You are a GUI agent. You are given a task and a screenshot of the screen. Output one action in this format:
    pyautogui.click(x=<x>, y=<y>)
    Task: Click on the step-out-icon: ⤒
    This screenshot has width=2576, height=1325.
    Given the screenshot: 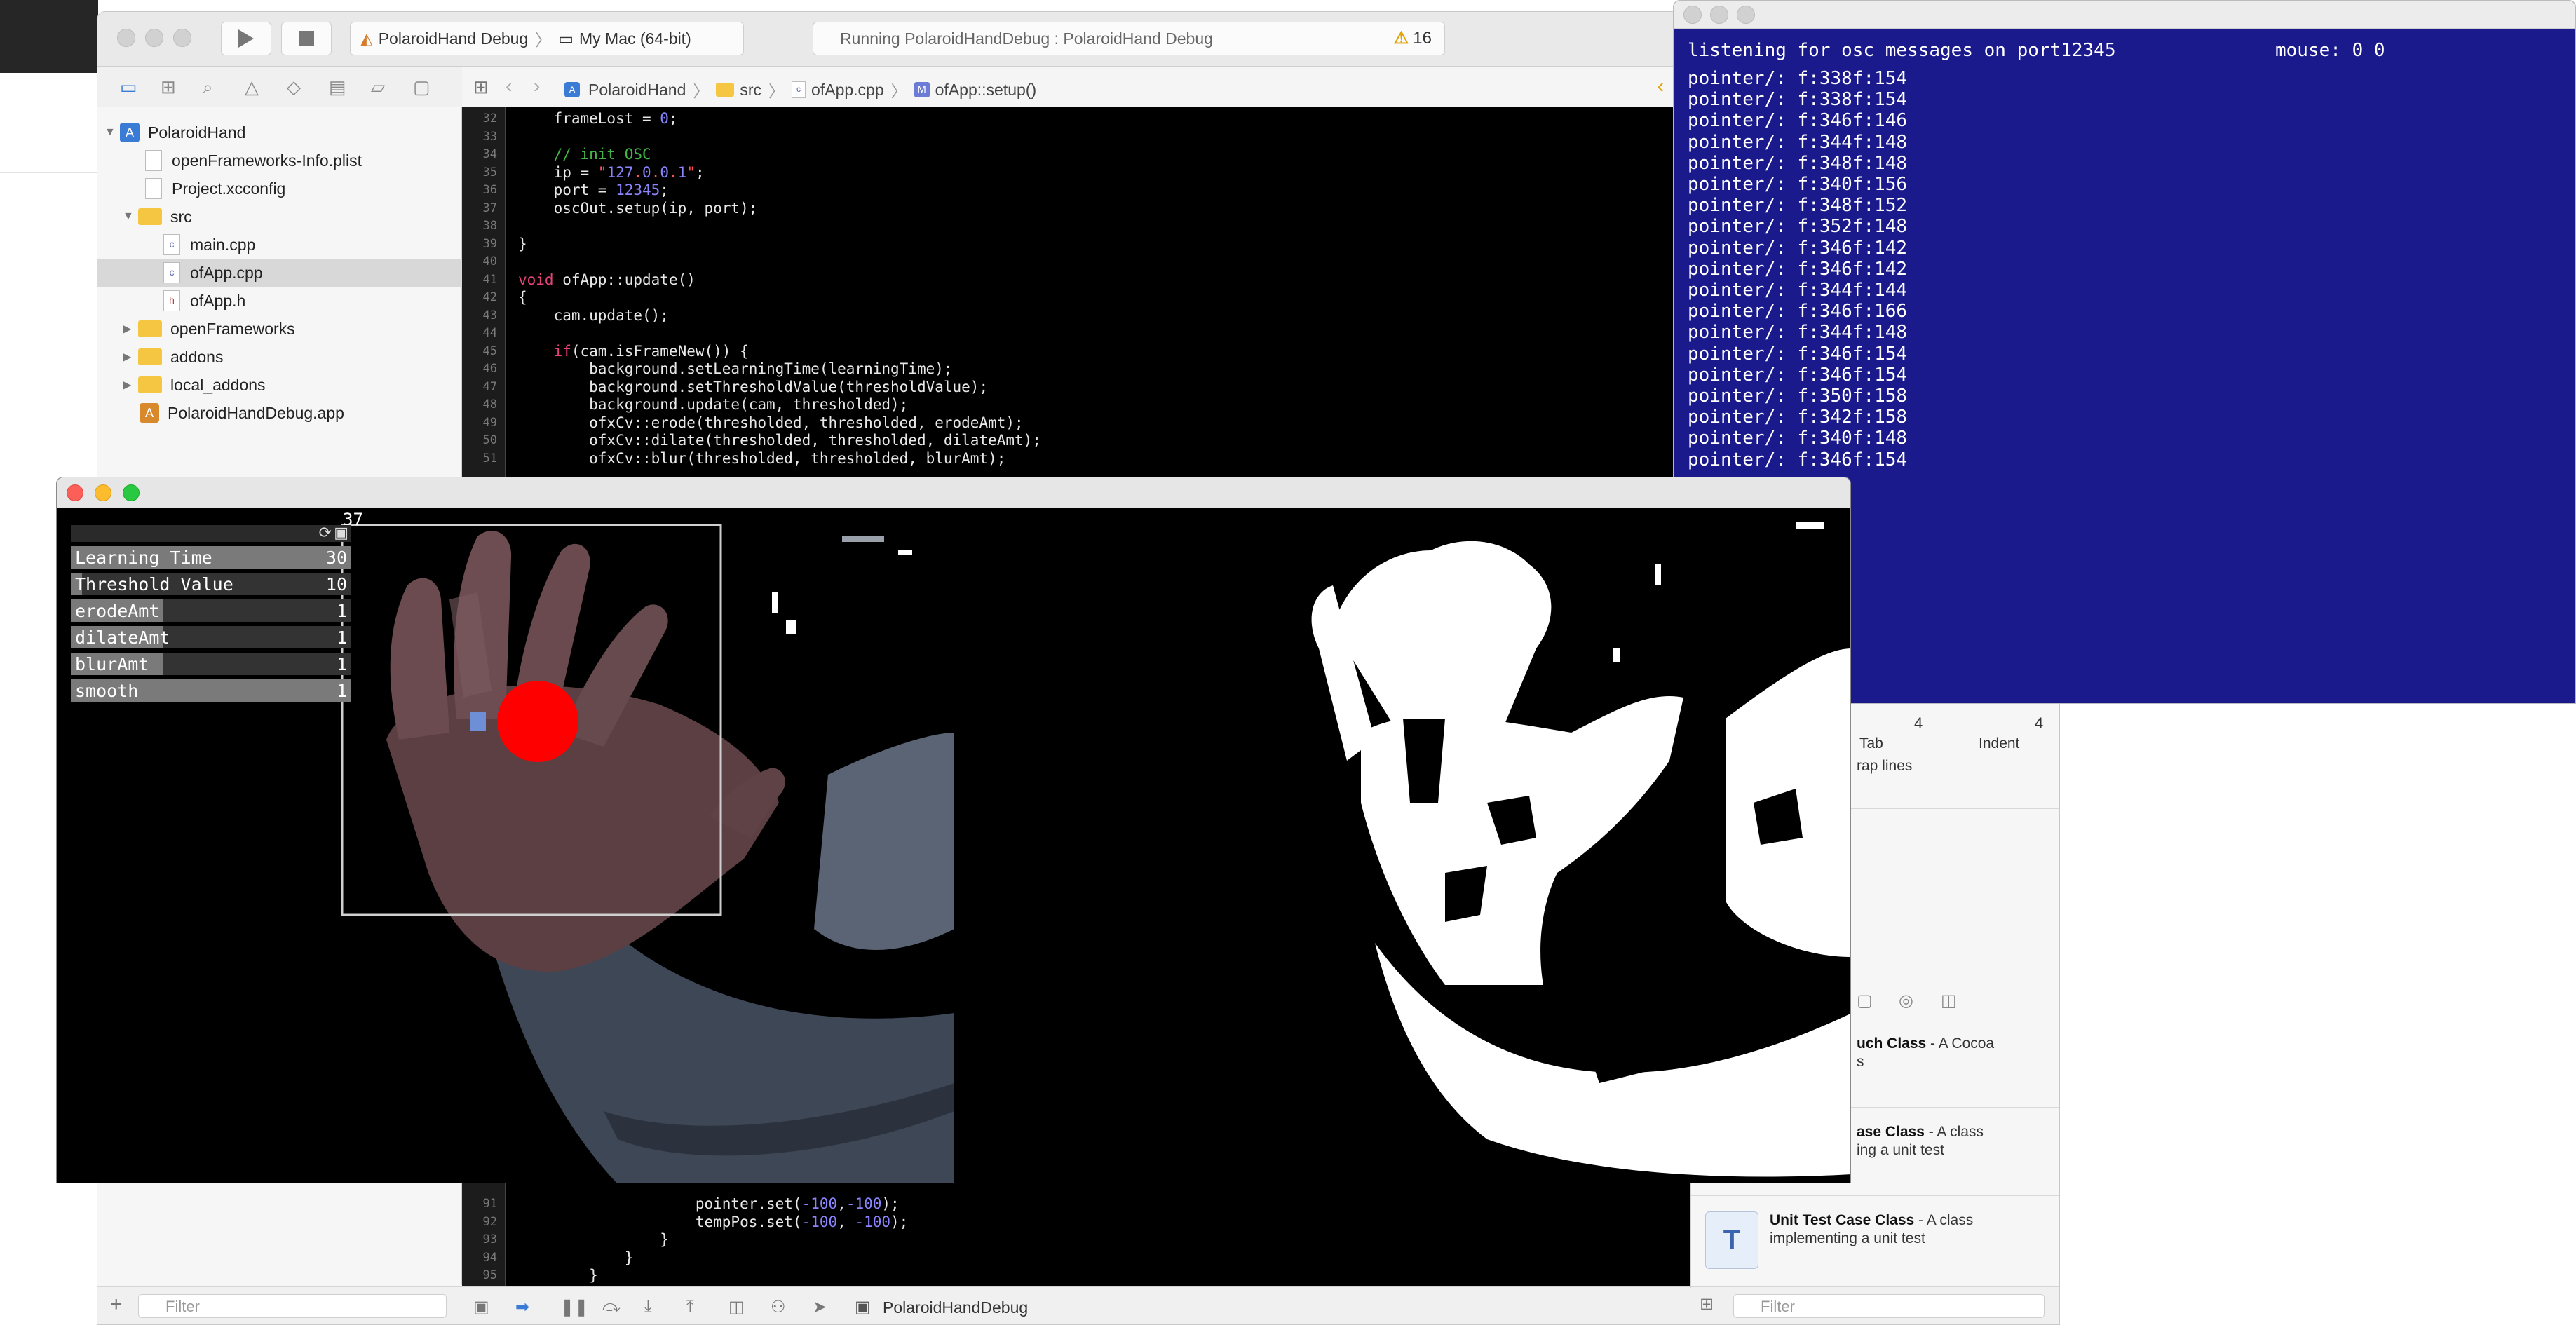 What is the action you would take?
    pyautogui.click(x=690, y=1307)
    